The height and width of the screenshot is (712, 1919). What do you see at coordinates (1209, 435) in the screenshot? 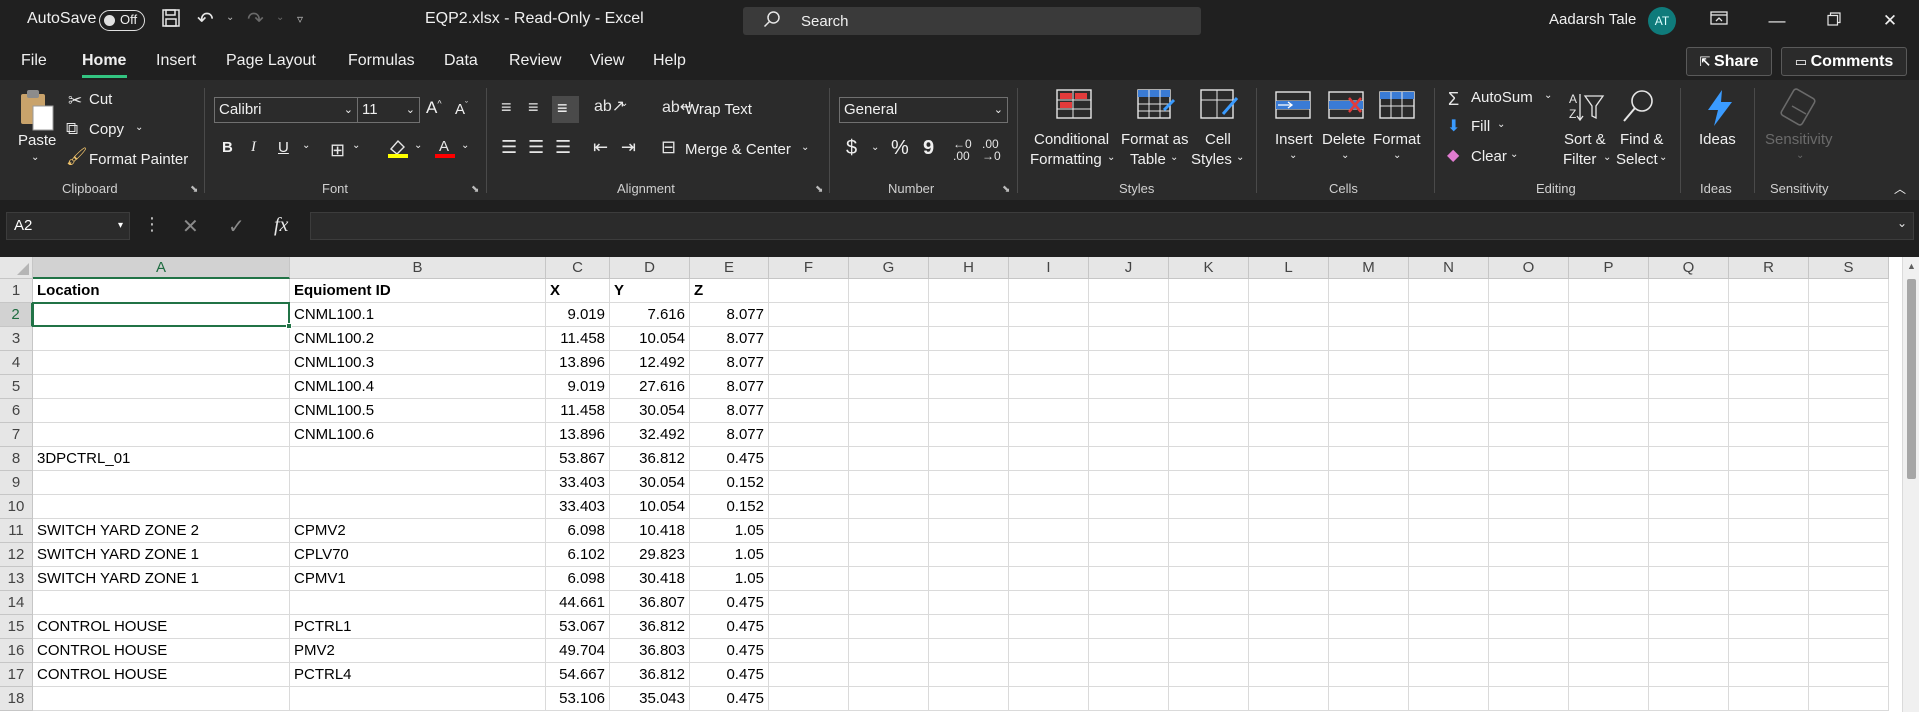
I see `cell-k7` at bounding box center [1209, 435].